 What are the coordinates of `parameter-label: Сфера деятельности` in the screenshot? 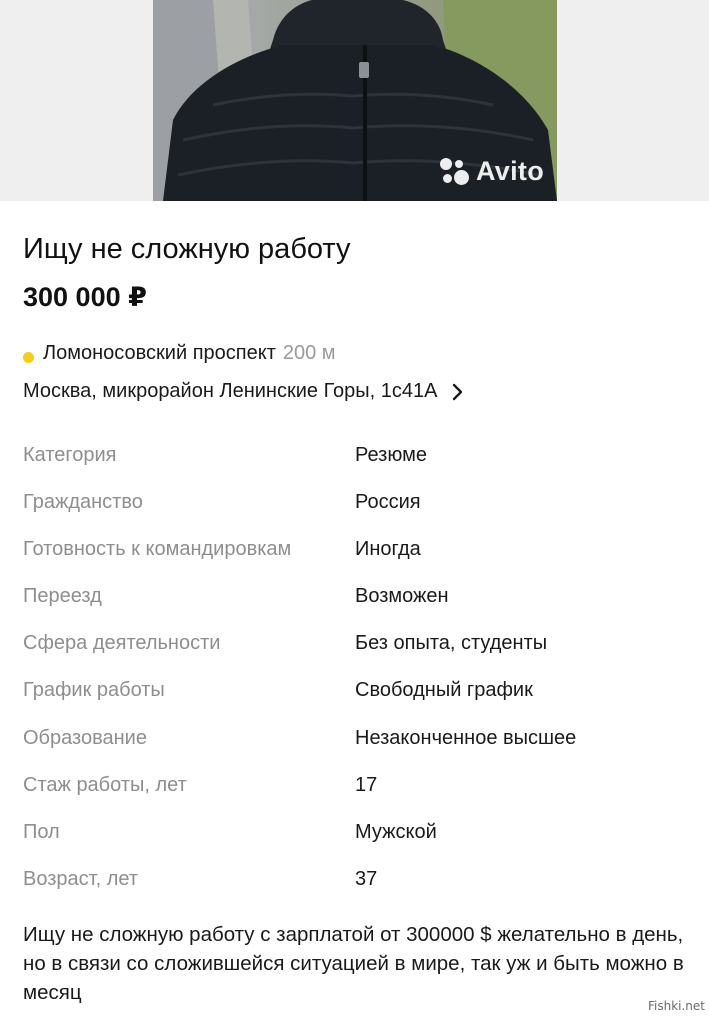 It's located at (122, 643).